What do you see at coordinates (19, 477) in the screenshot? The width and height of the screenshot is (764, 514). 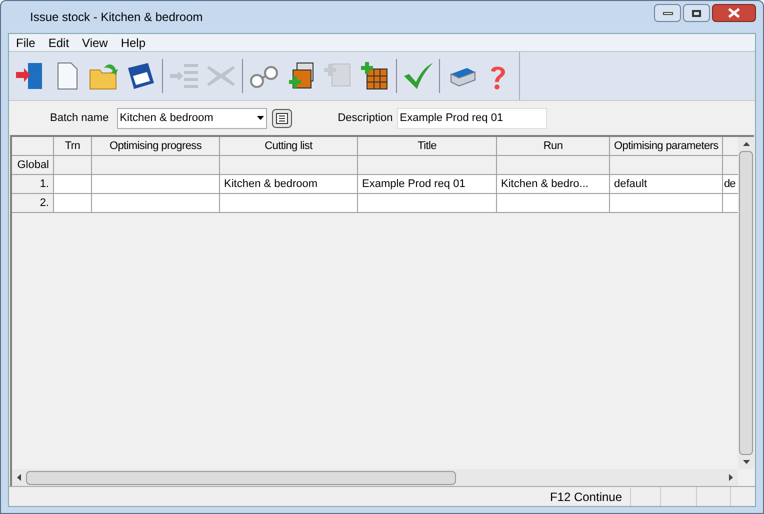 I see `scroll-left-icon` at bounding box center [19, 477].